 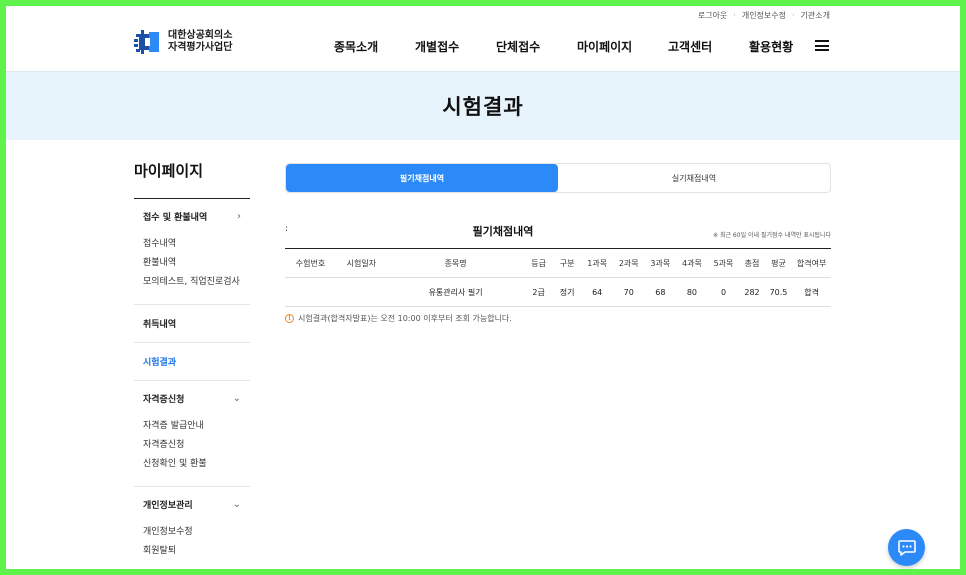 What do you see at coordinates (660, 263) in the screenshot?
I see `col-subject3: 3과목` at bounding box center [660, 263].